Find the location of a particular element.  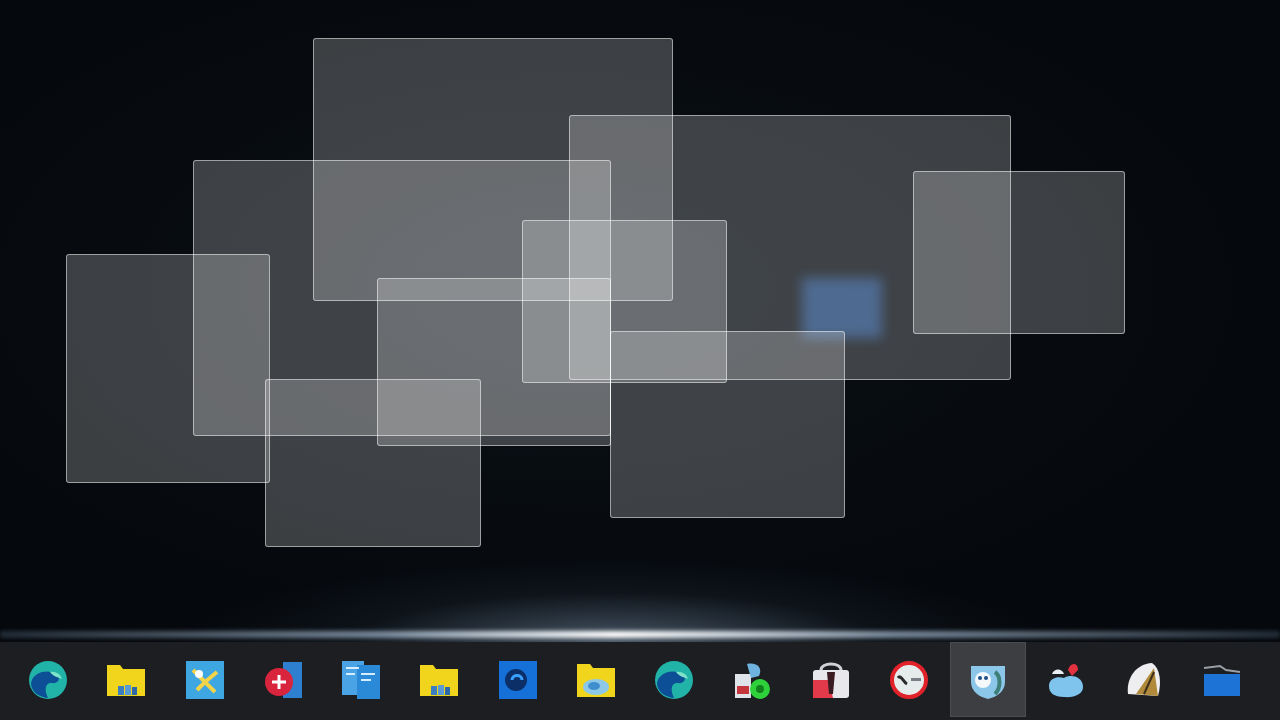

circle-app-icon is located at coordinates (282, 679).